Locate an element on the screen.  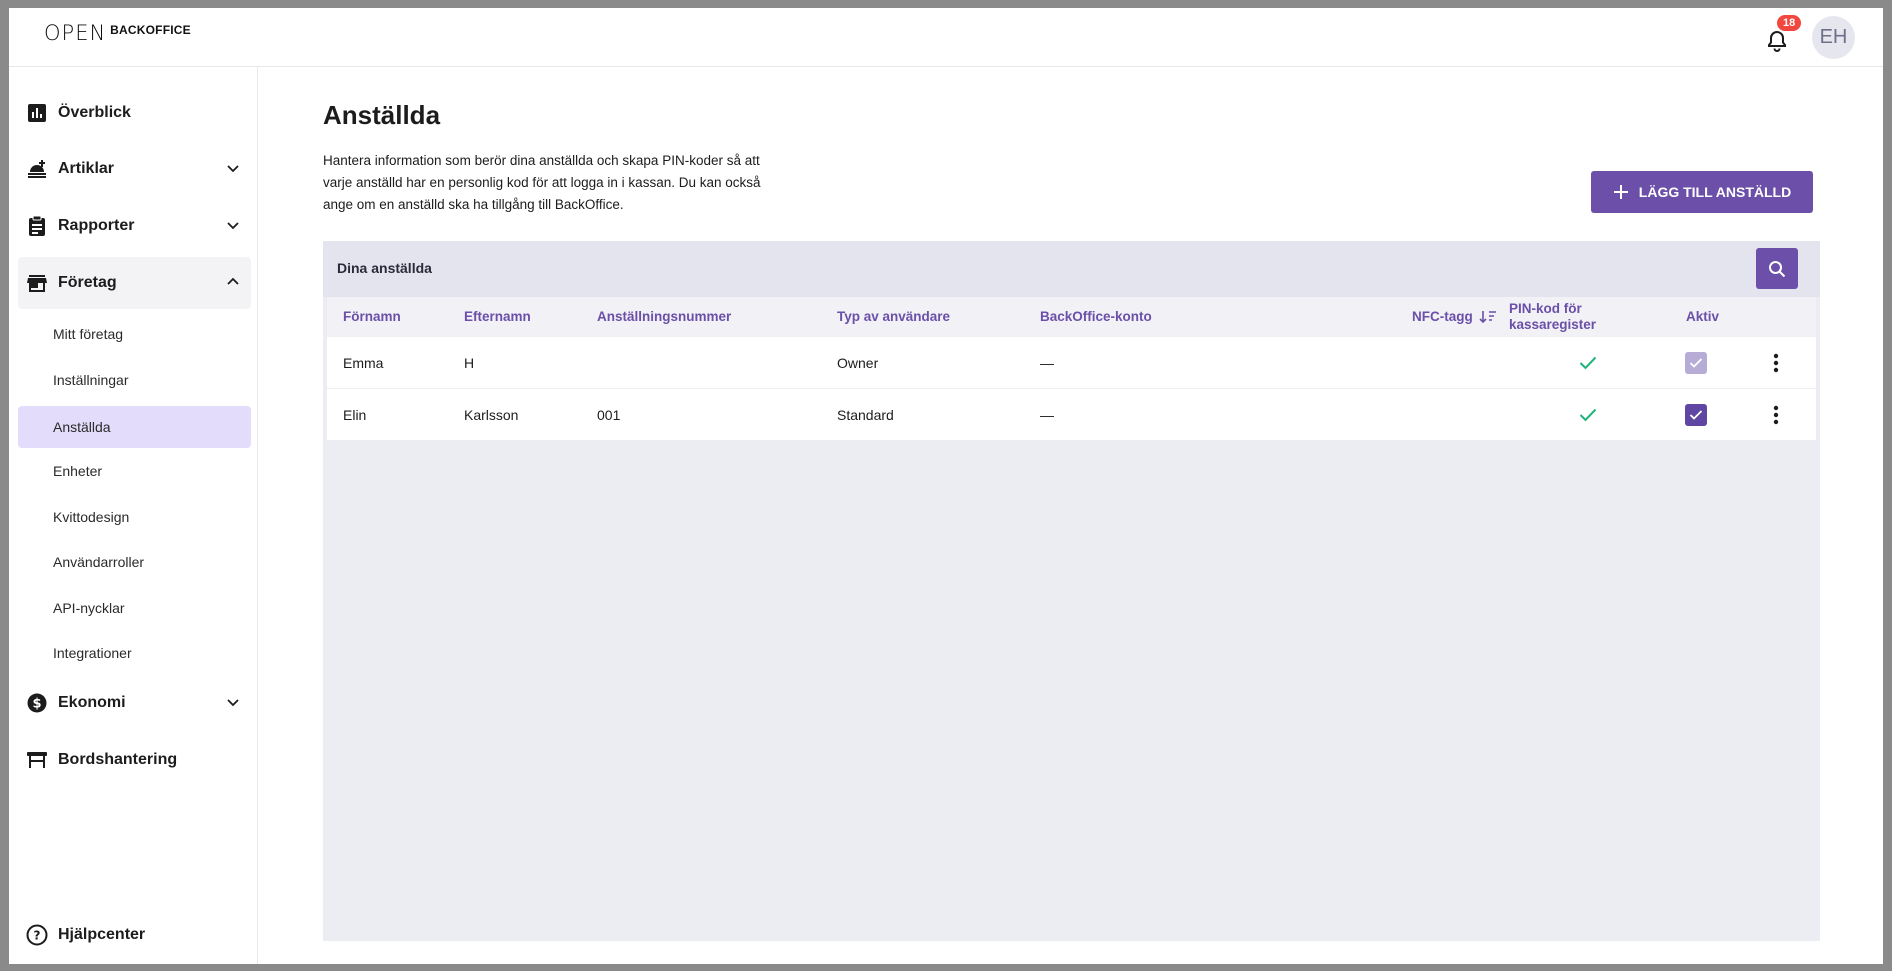
column-header-active: Aktiv is located at coordinates (1702, 317).